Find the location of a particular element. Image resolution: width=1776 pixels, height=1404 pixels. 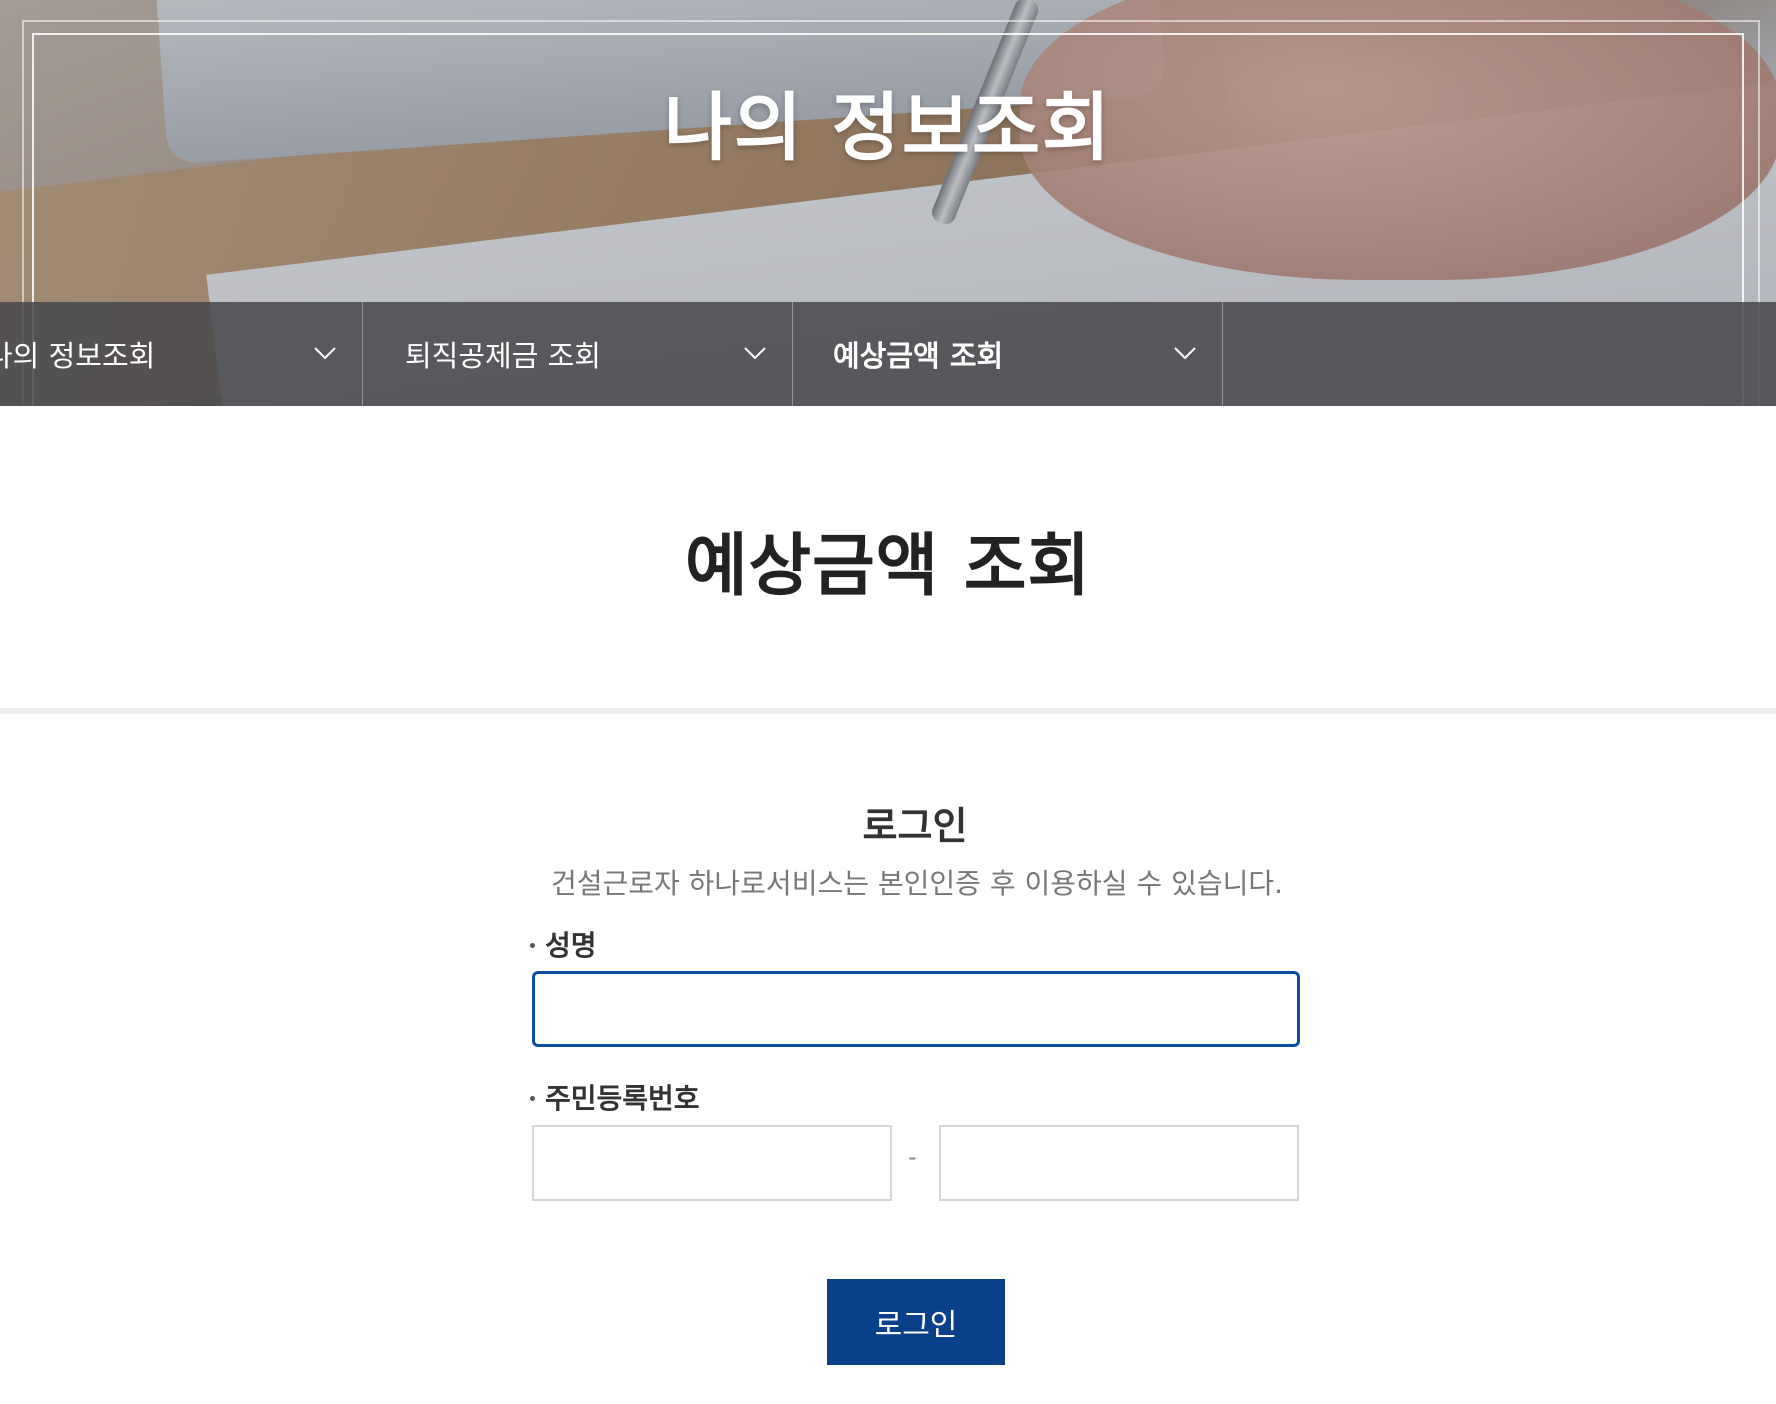

name-input is located at coordinates (916, 1009).